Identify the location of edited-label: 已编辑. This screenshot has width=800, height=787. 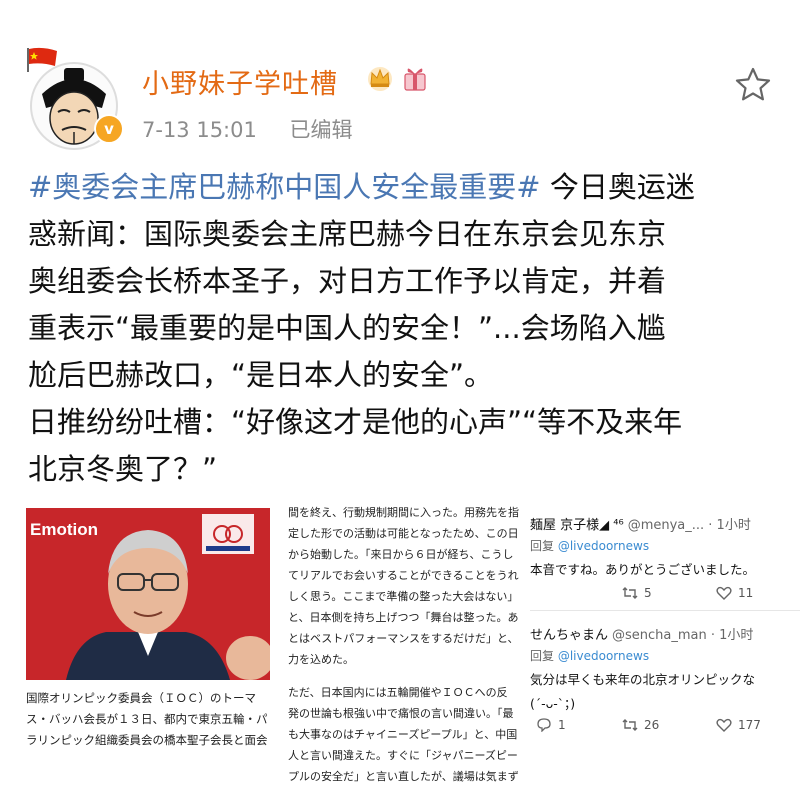
(321, 130).